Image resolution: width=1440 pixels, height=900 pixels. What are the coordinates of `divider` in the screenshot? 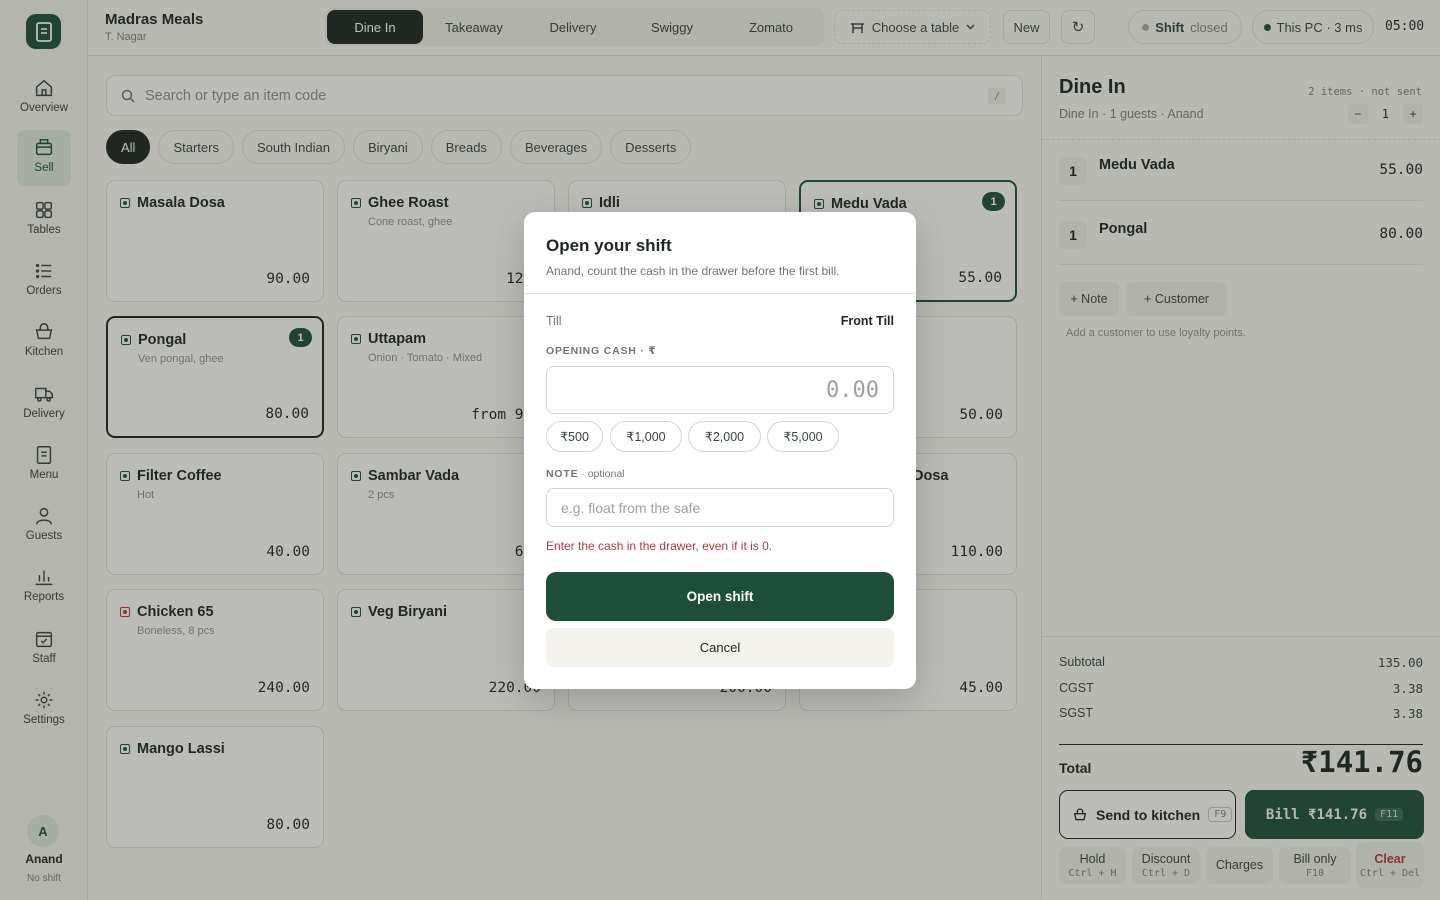 It's located at (720, 293).